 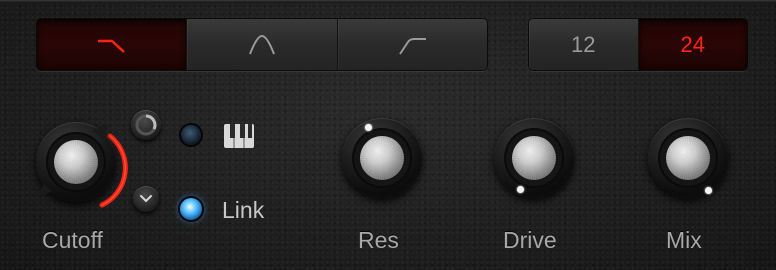 What do you see at coordinates (239, 136) in the screenshot?
I see `piano-keys-icon` at bounding box center [239, 136].